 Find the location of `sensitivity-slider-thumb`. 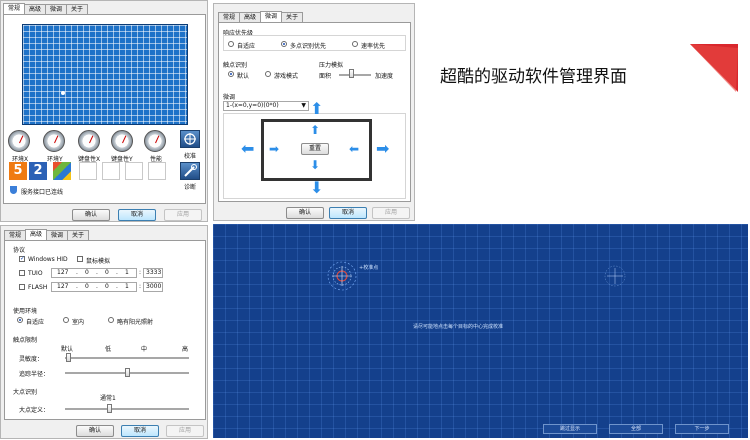

sensitivity-slider-thumb is located at coordinates (68, 357).